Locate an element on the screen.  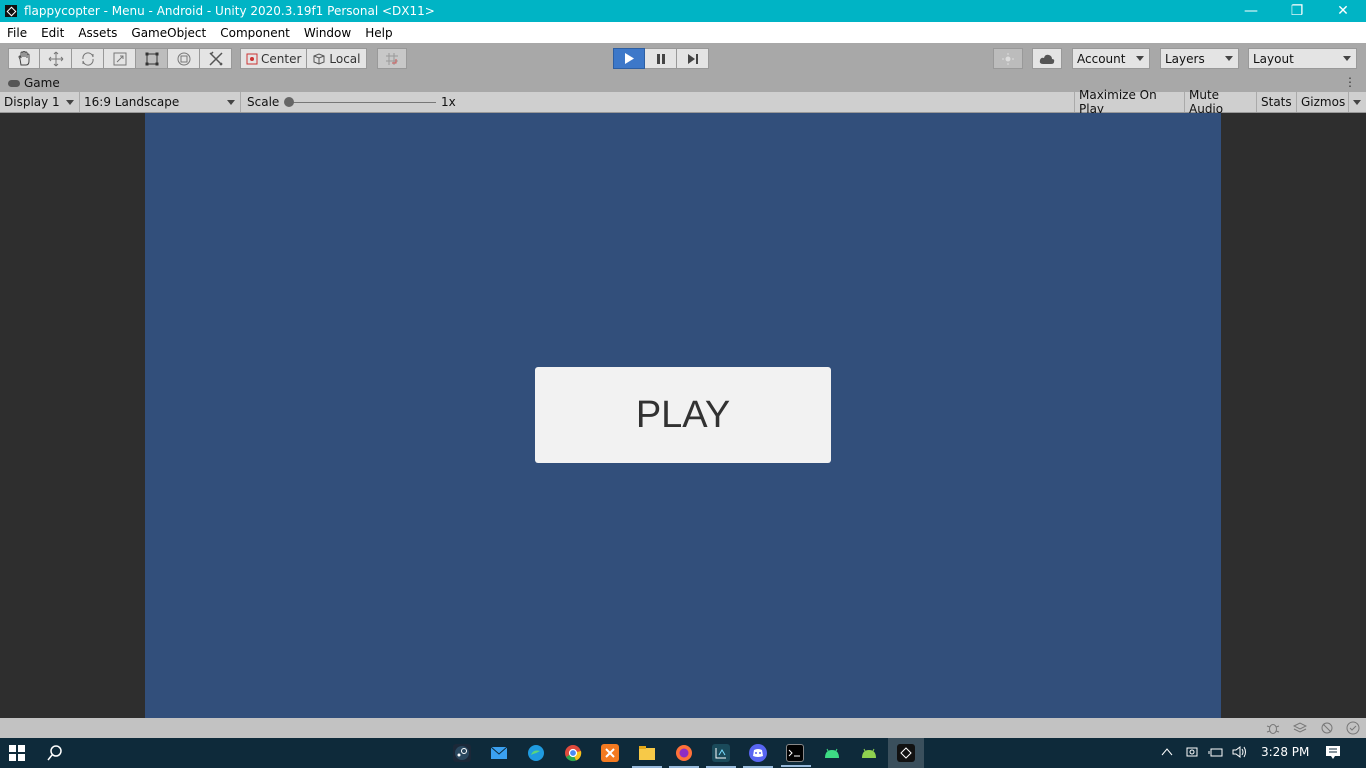
menu-help: Help is located at coordinates (378, 33).